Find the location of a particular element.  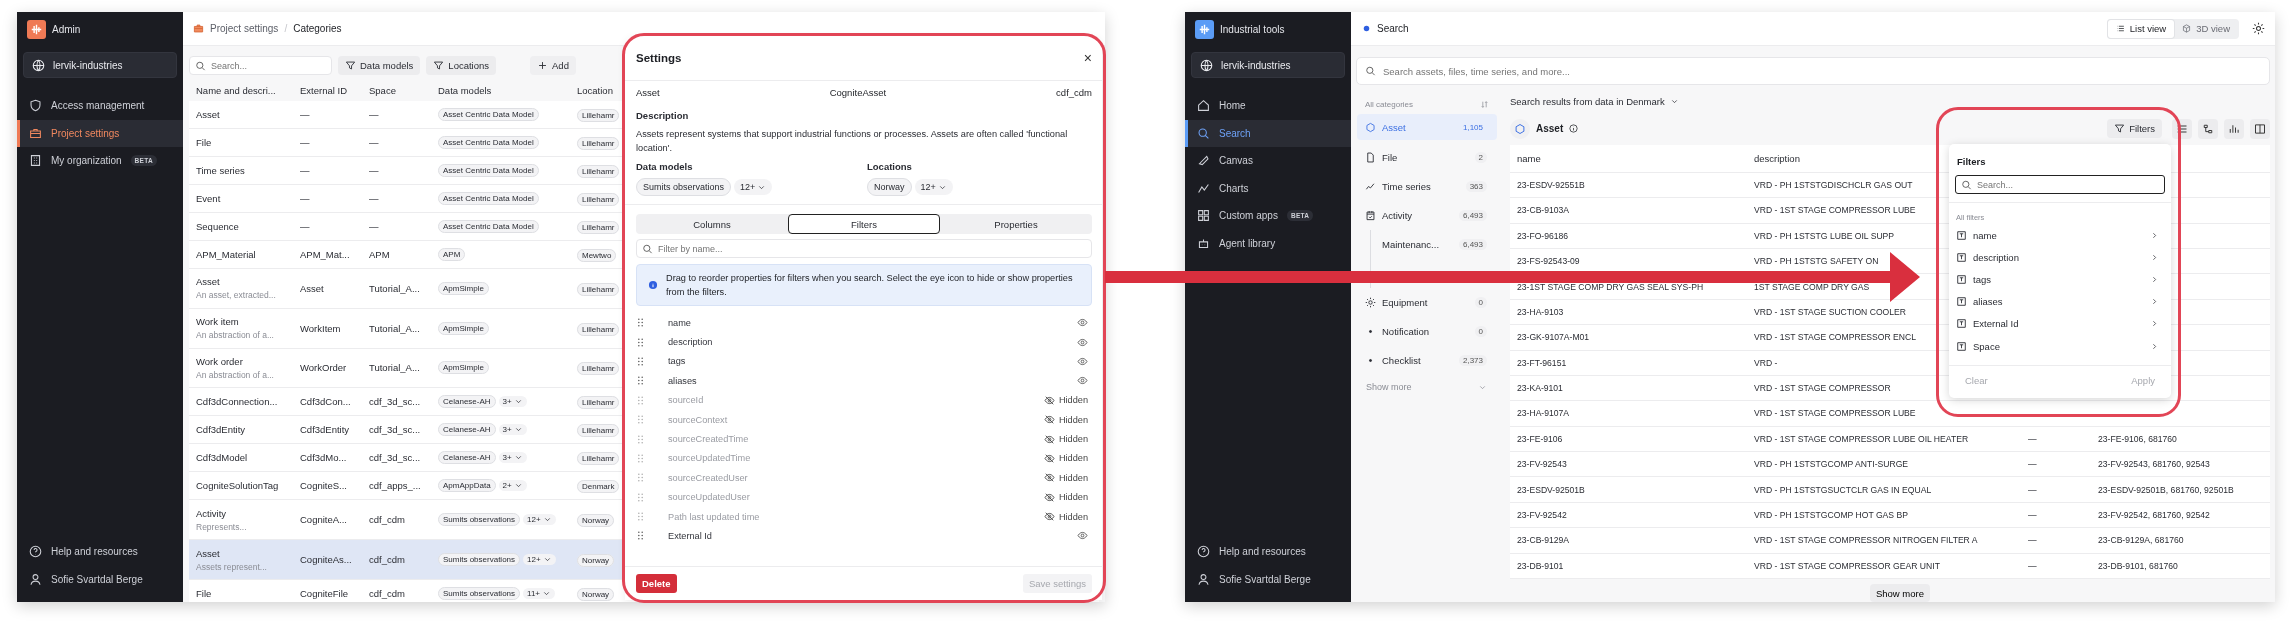

property-name: sourceUpdatedTime is located at coordinates (710, 458).